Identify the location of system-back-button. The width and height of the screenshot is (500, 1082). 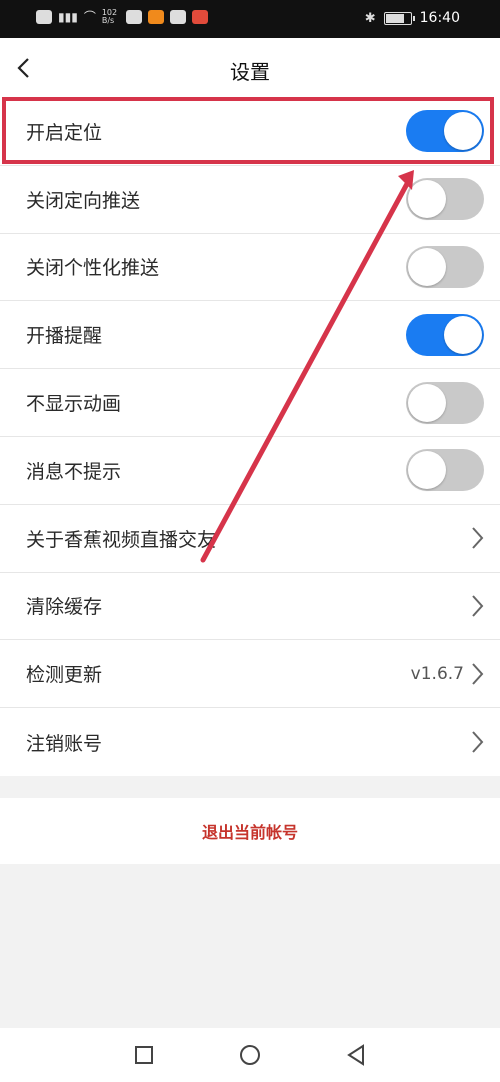
(356, 1055).